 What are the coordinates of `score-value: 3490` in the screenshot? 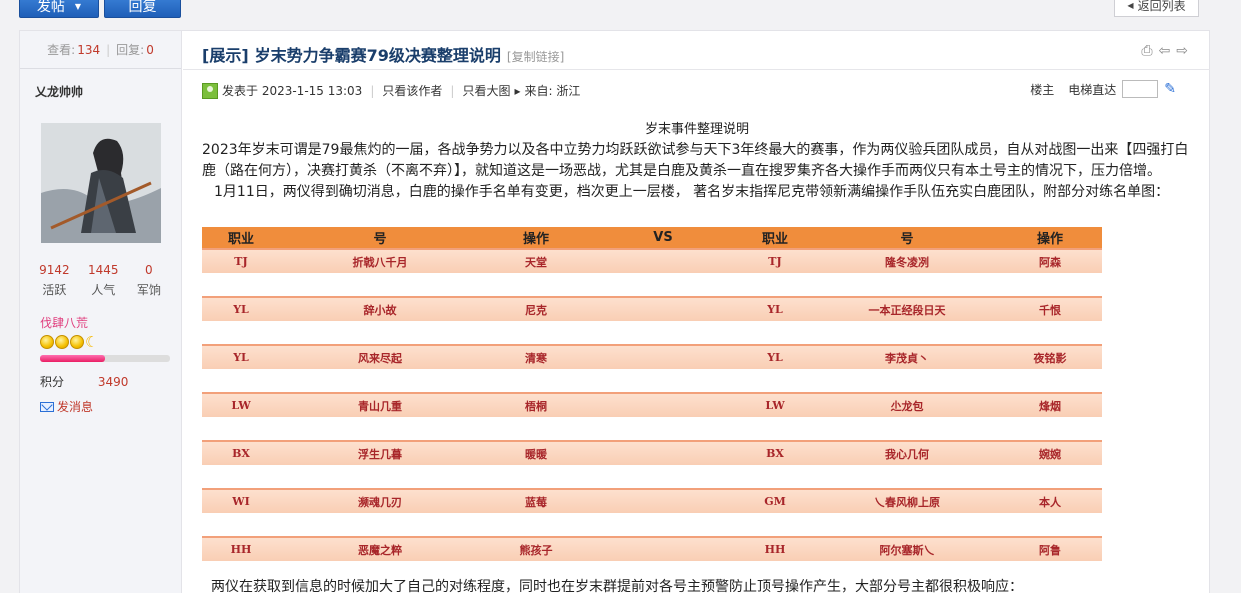 It's located at (113, 382).